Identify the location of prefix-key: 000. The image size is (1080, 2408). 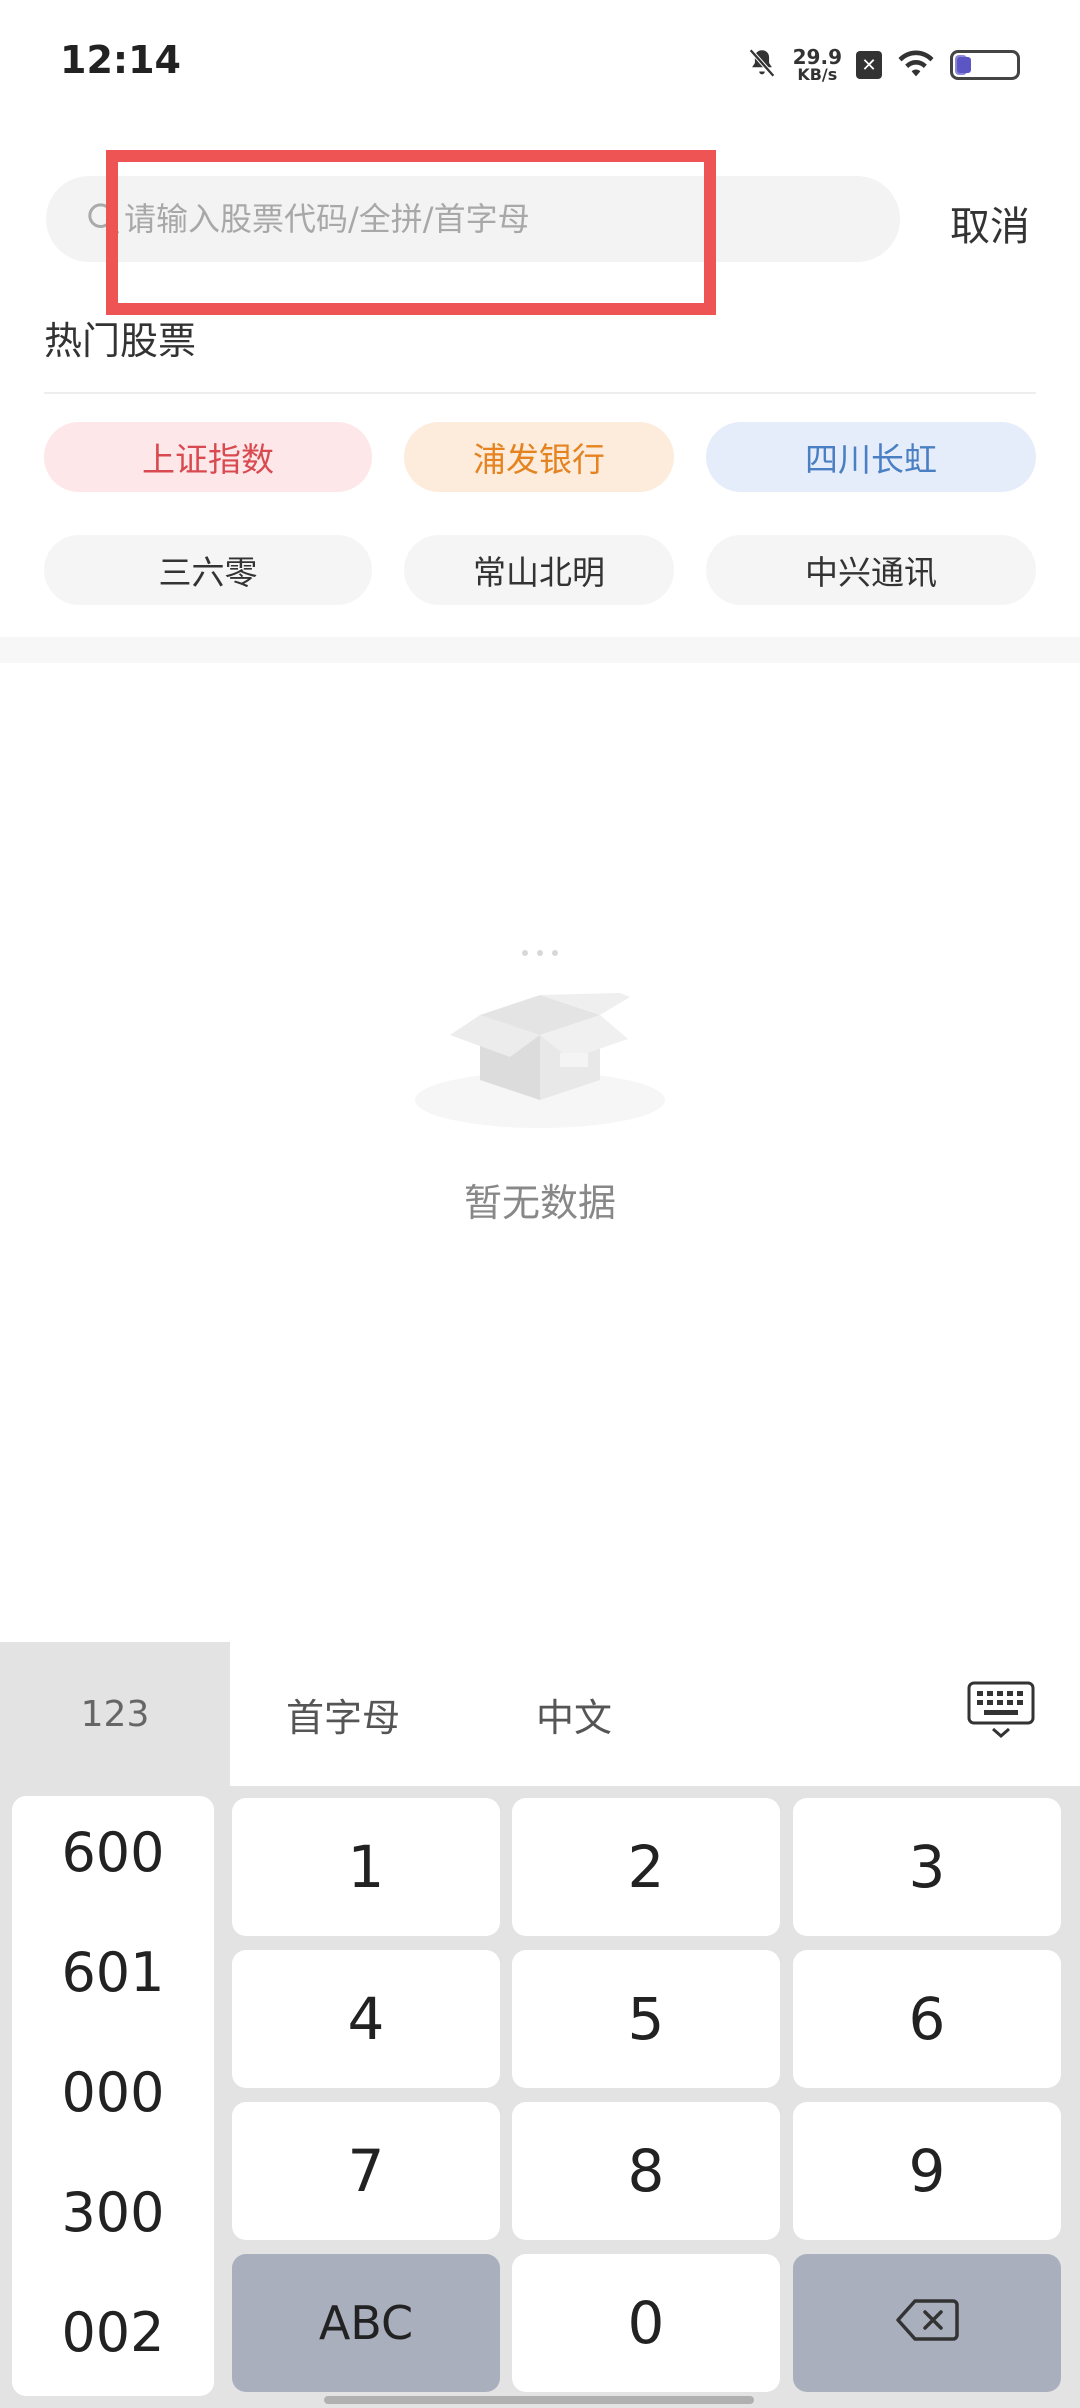
(113, 2092).